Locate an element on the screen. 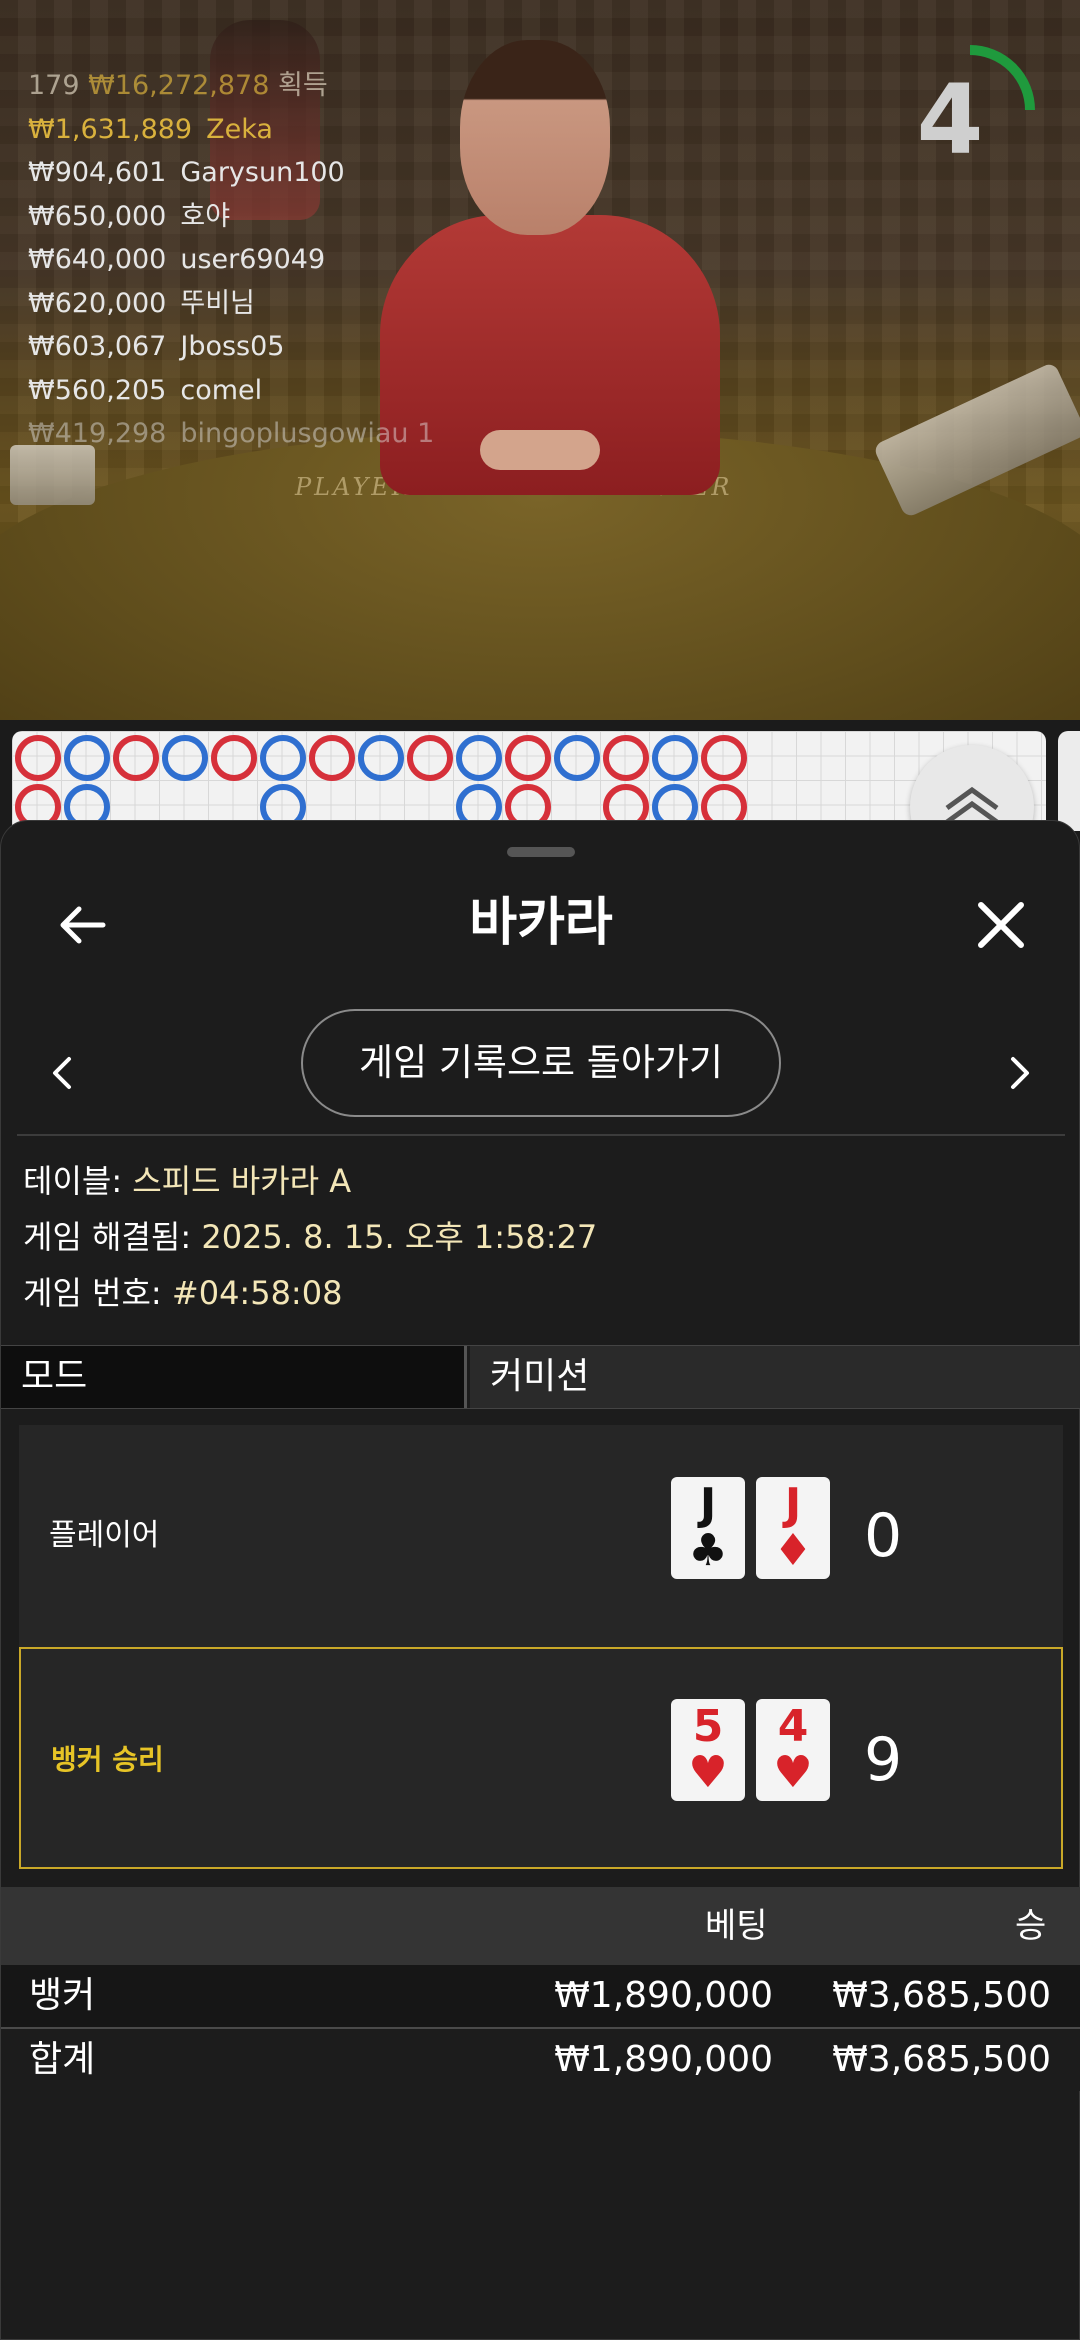 Image resolution: width=1080 pixels, height=2340 pixels. mode-tabs: 모드 커미션 is located at coordinates (540, 1377).